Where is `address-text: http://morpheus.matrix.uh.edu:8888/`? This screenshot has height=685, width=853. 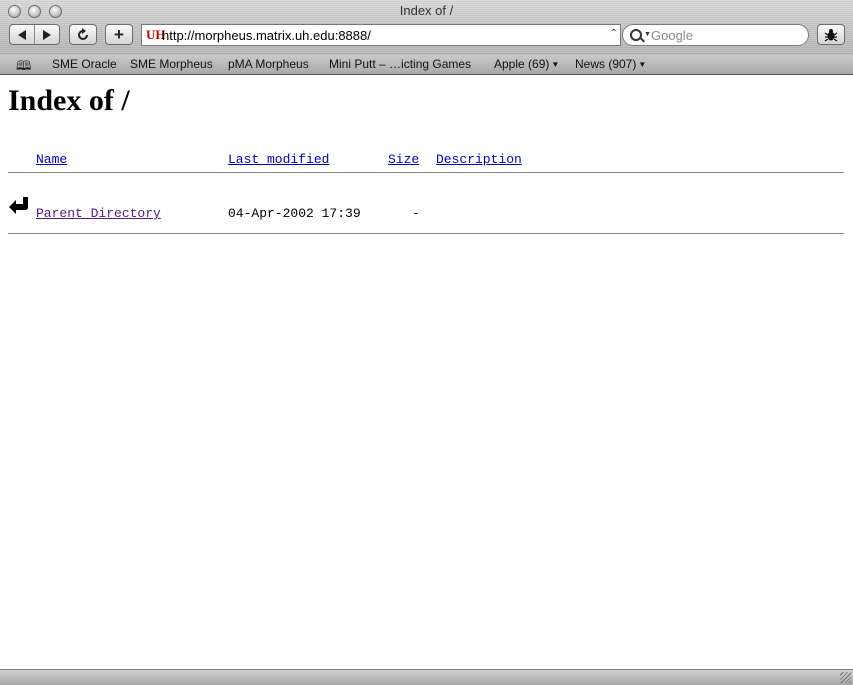
address-text: http://morpheus.matrix.uh.edu:8888/ is located at coordinates (266, 35).